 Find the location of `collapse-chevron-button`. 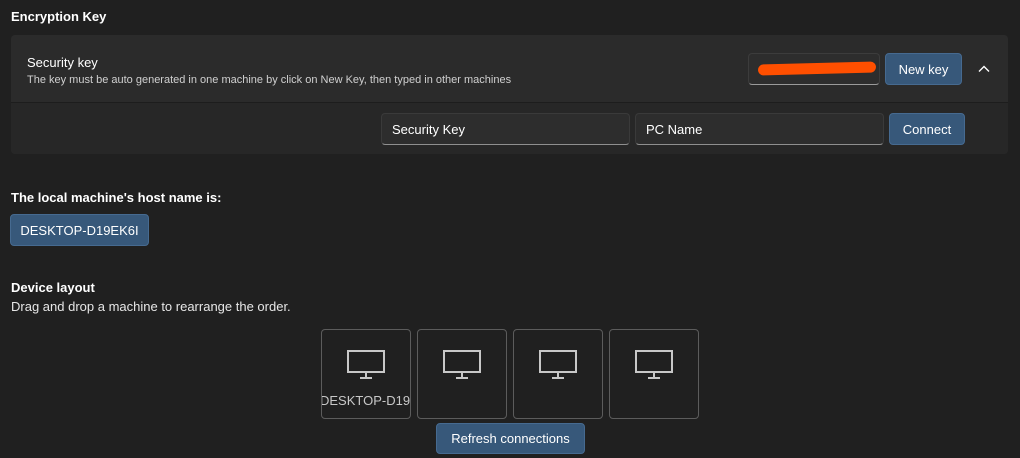

collapse-chevron-button is located at coordinates (984, 69).